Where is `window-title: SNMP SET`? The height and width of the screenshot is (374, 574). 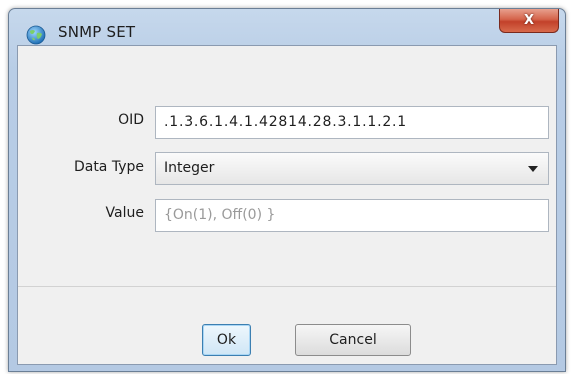 window-title: SNMP SET is located at coordinates (97, 32).